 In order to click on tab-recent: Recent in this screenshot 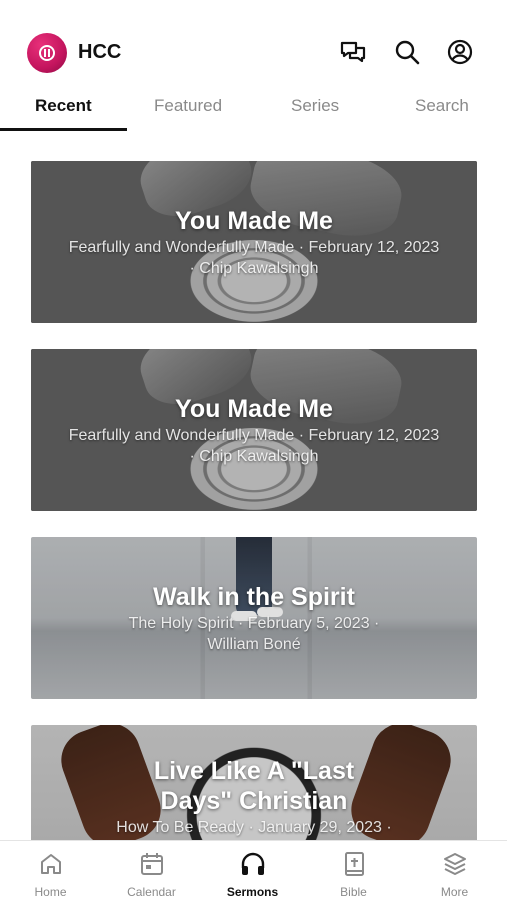, I will do `click(63, 106)`.